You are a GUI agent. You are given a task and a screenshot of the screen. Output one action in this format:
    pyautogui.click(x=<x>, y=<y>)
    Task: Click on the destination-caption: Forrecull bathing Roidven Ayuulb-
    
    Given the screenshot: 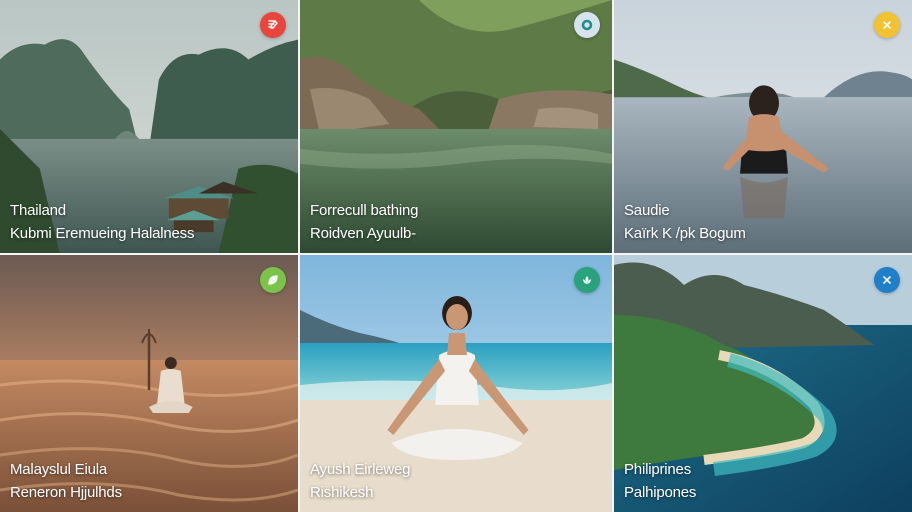 What is the action you would take?
    pyautogui.click(x=364, y=222)
    